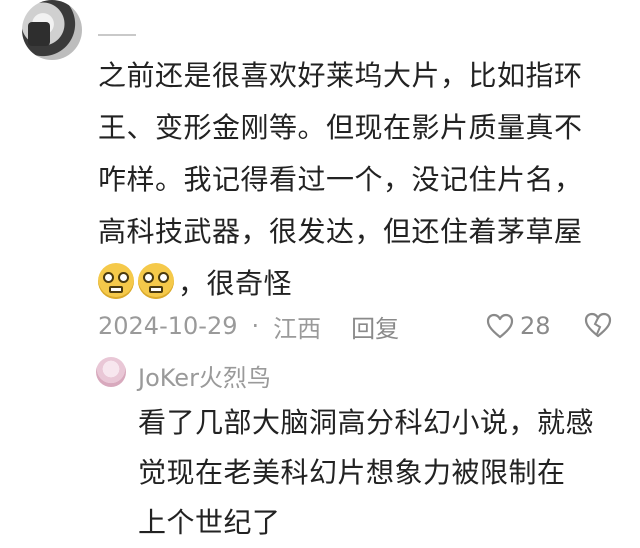  Describe the element at coordinates (117, 35) in the screenshot. I see `divider` at that location.